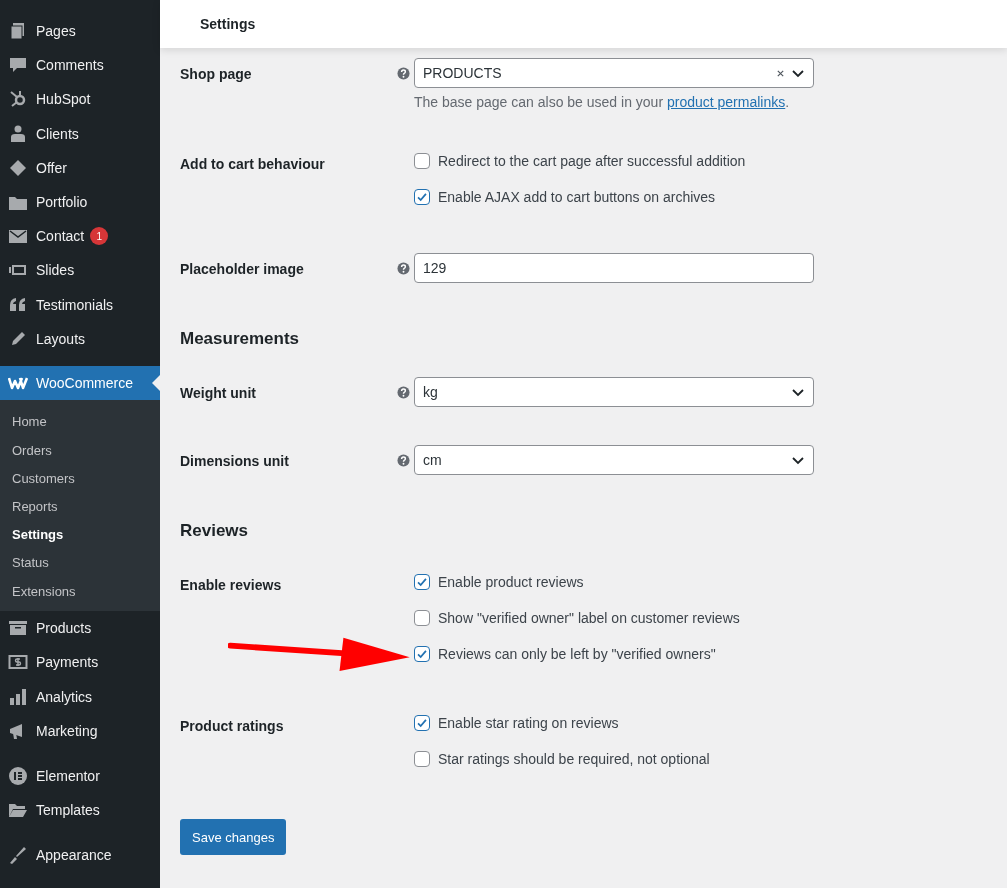  I want to click on sidebar-item: Portfolio, so click(80, 202).